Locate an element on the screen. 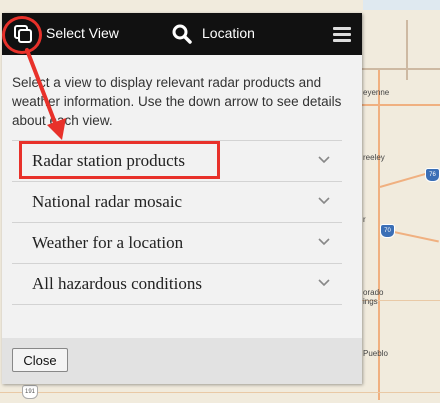  annotation-arrow-icon is located at coordinates (45, 94).